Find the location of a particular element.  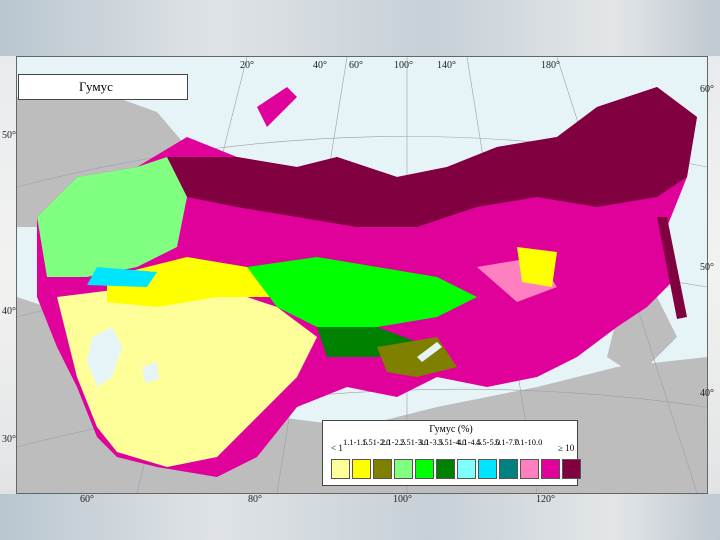

top-tick-3: 60° is located at coordinates (356, 65).